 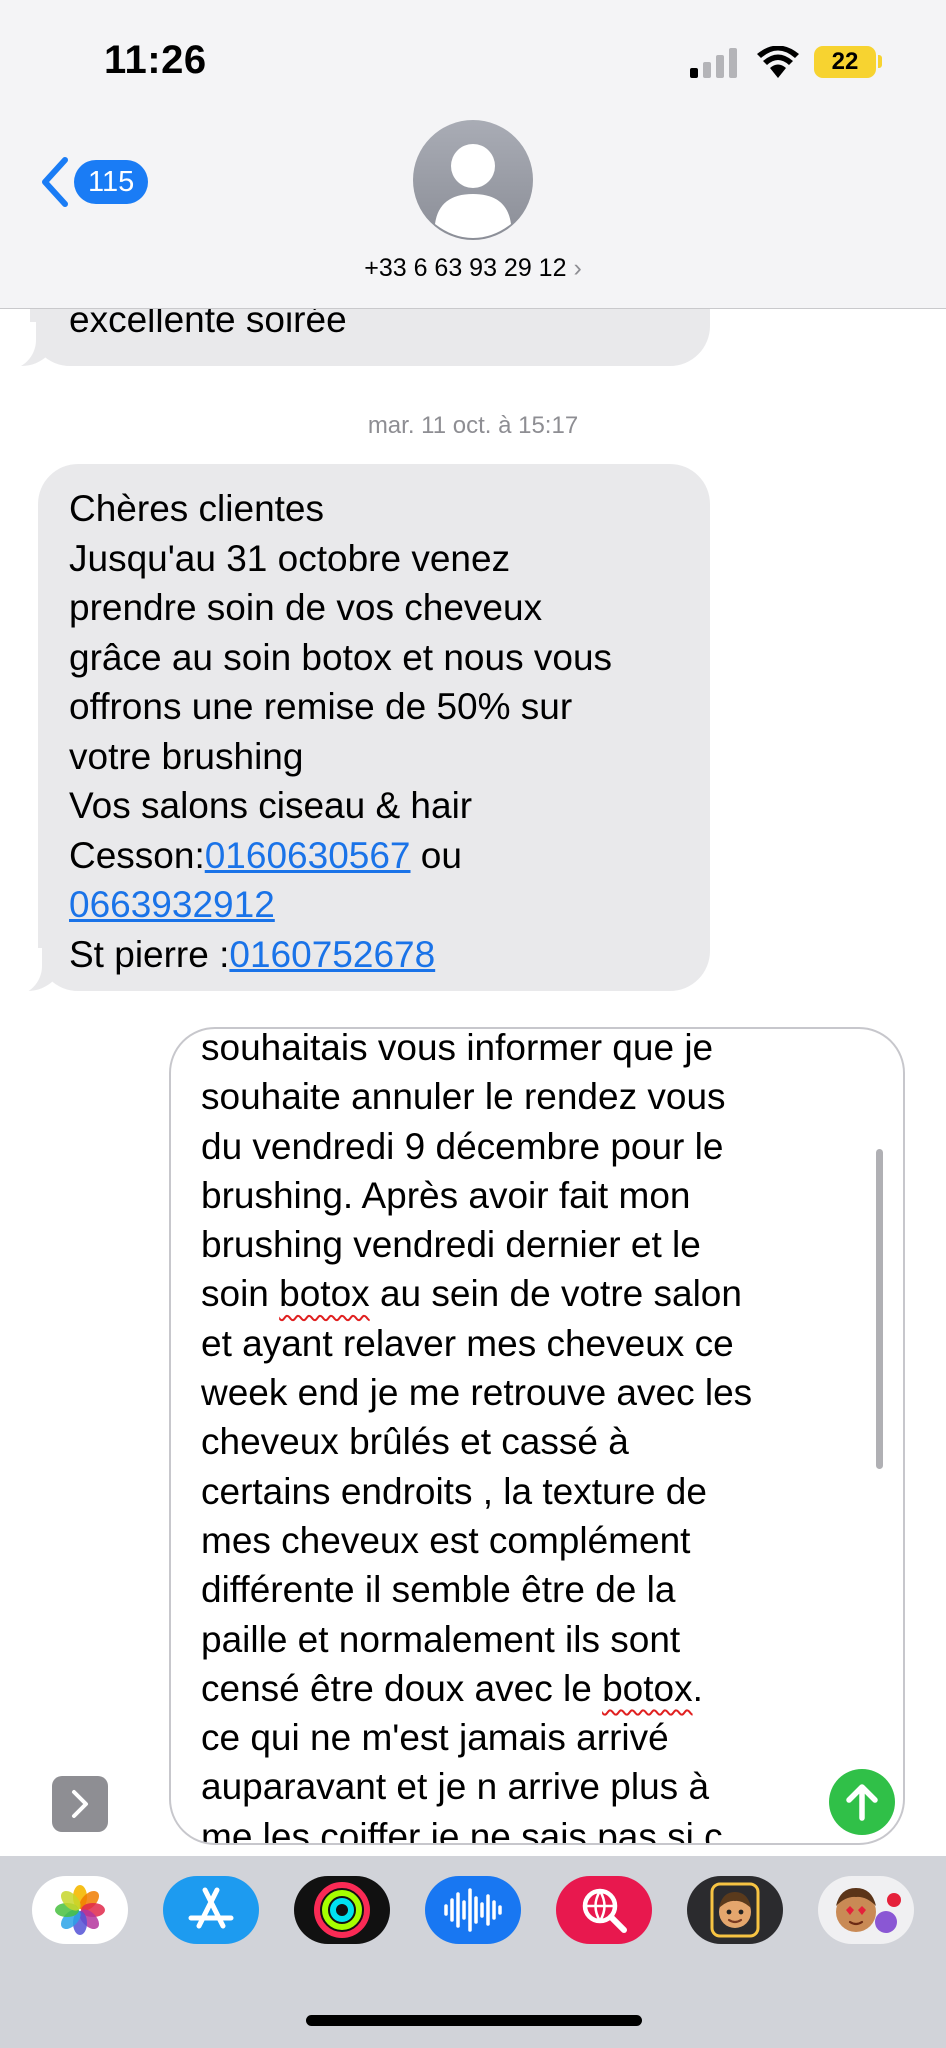 I want to click on compose-text-segment: ce qui ne m'est jamais arrivé, so click(x=435, y=1738).